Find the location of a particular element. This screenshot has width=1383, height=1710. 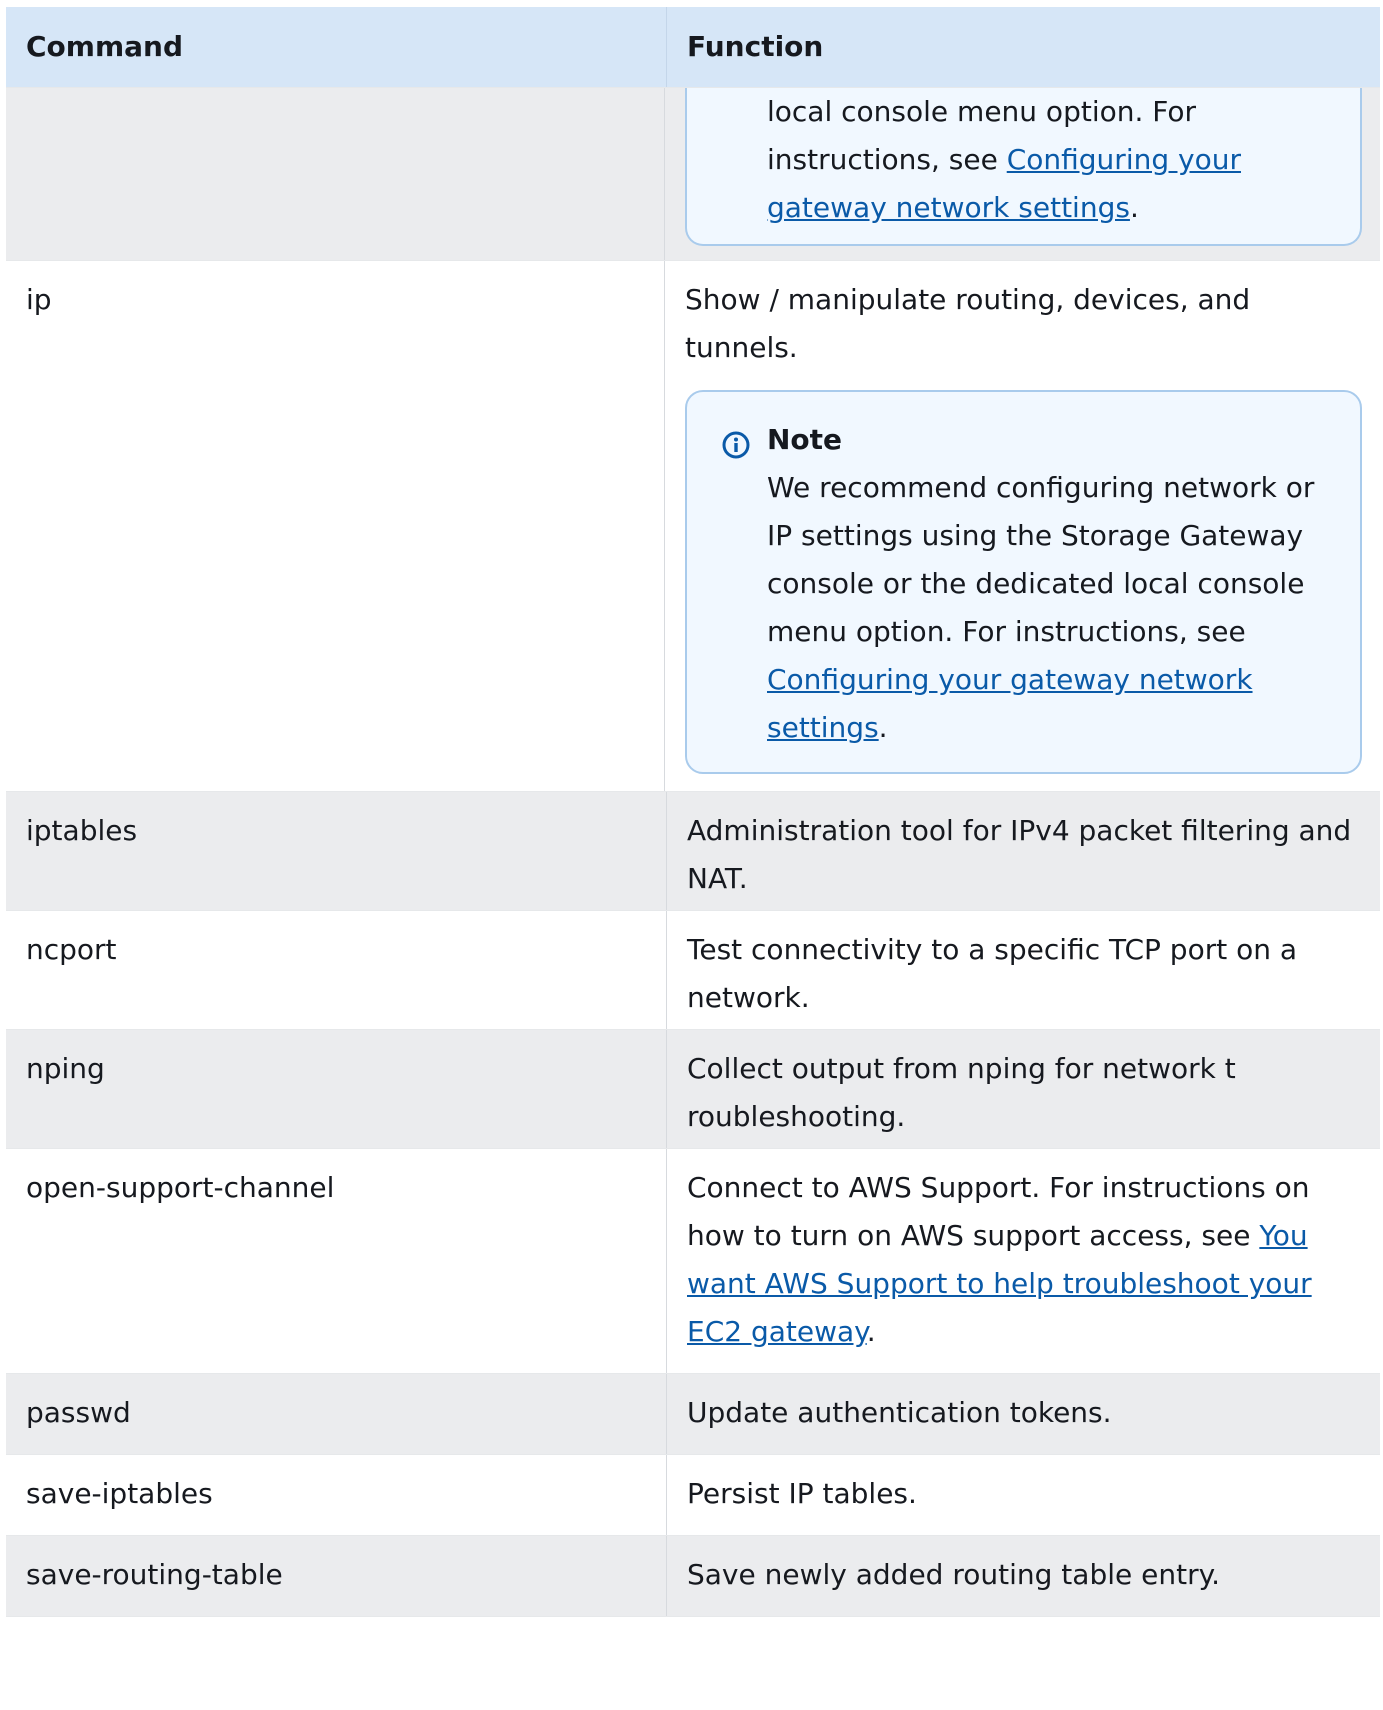

header-function: Function is located at coordinates (755, 46).